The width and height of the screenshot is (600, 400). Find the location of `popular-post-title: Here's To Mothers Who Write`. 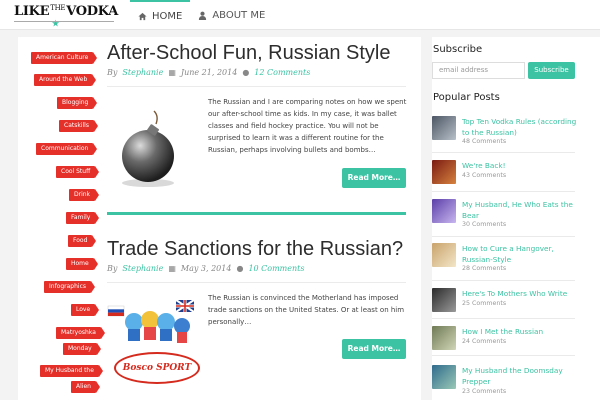

popular-post-title: Here's To Mothers Who Write is located at coordinates (522, 293).